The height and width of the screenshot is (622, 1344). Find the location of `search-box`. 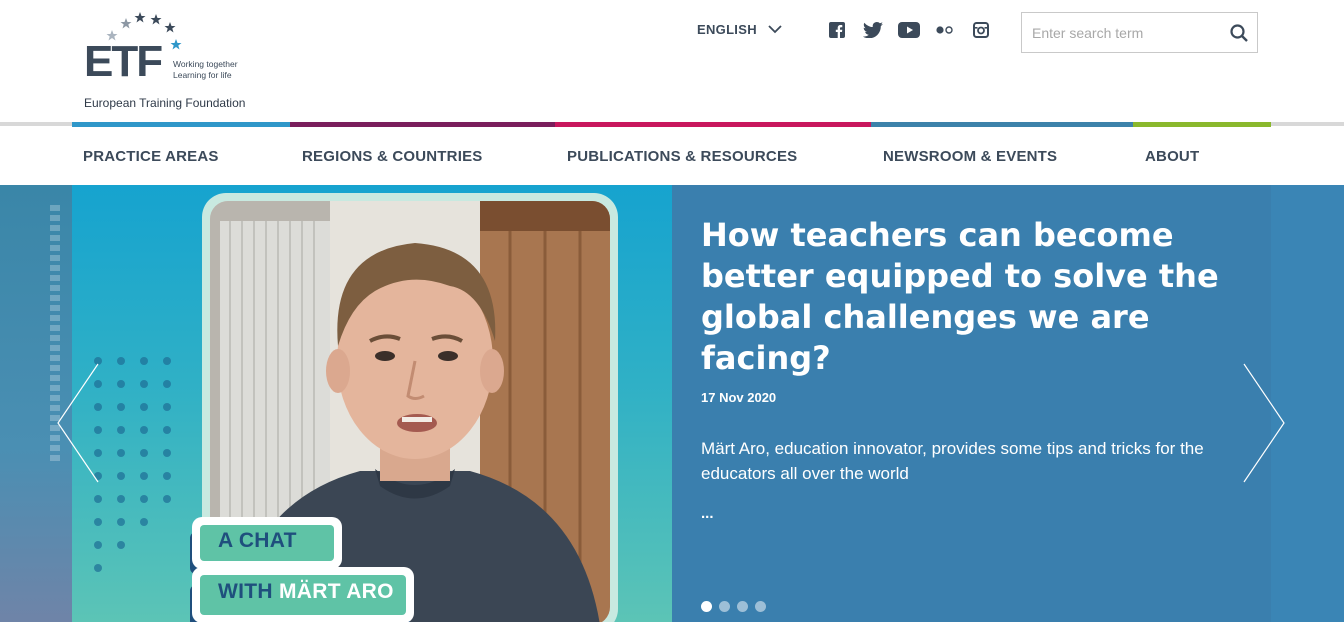

search-box is located at coordinates (1139, 32).